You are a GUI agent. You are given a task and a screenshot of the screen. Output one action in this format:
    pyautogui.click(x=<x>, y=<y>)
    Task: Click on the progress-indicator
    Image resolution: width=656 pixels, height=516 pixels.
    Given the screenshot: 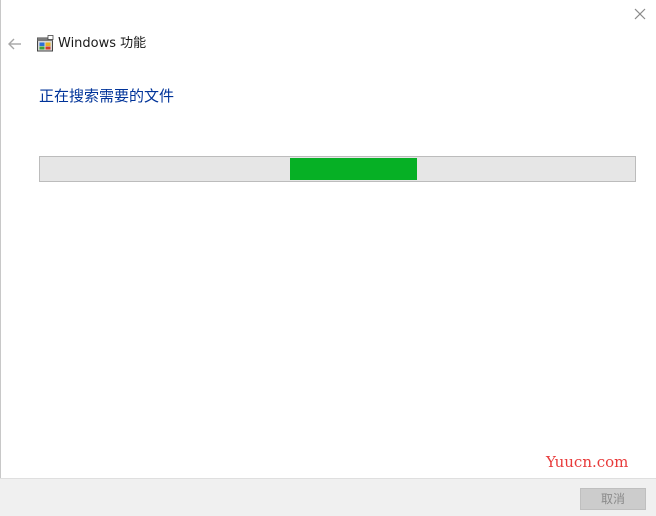 What is the action you would take?
    pyautogui.click(x=353, y=169)
    